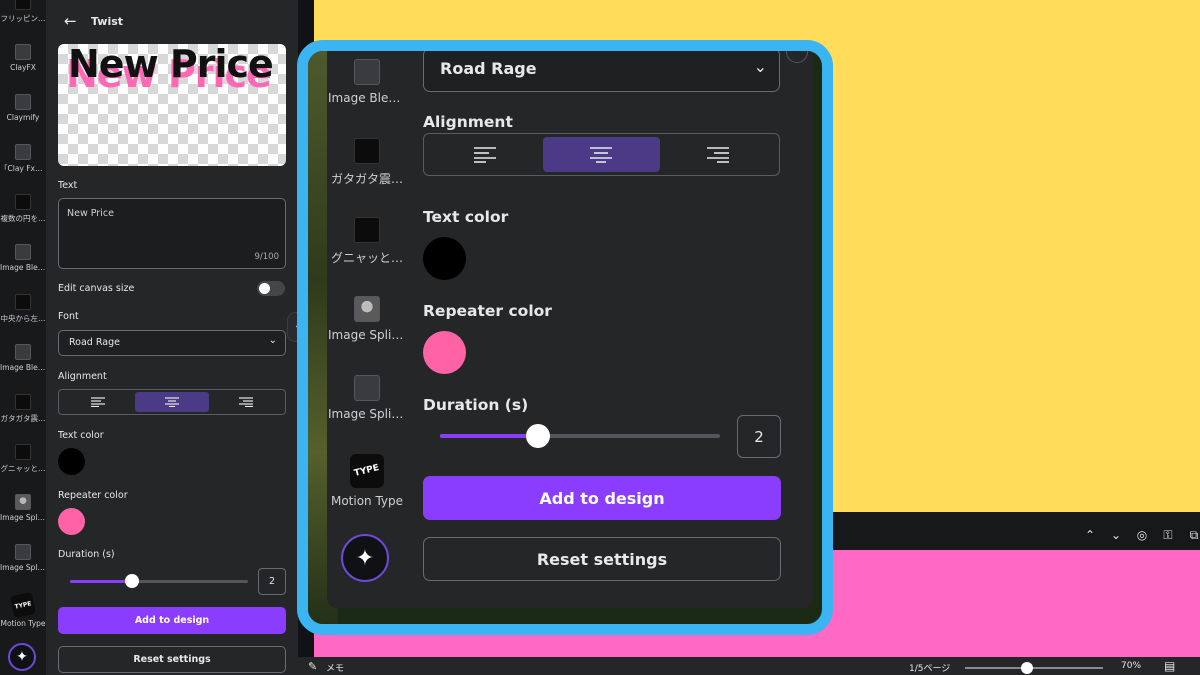 Image resolution: width=1200 pixels, height=675 pixels. I want to click on page-toolbar-icons: ⌃ ⌄ ◎ ⚿ ⧉, so click(1142, 535).